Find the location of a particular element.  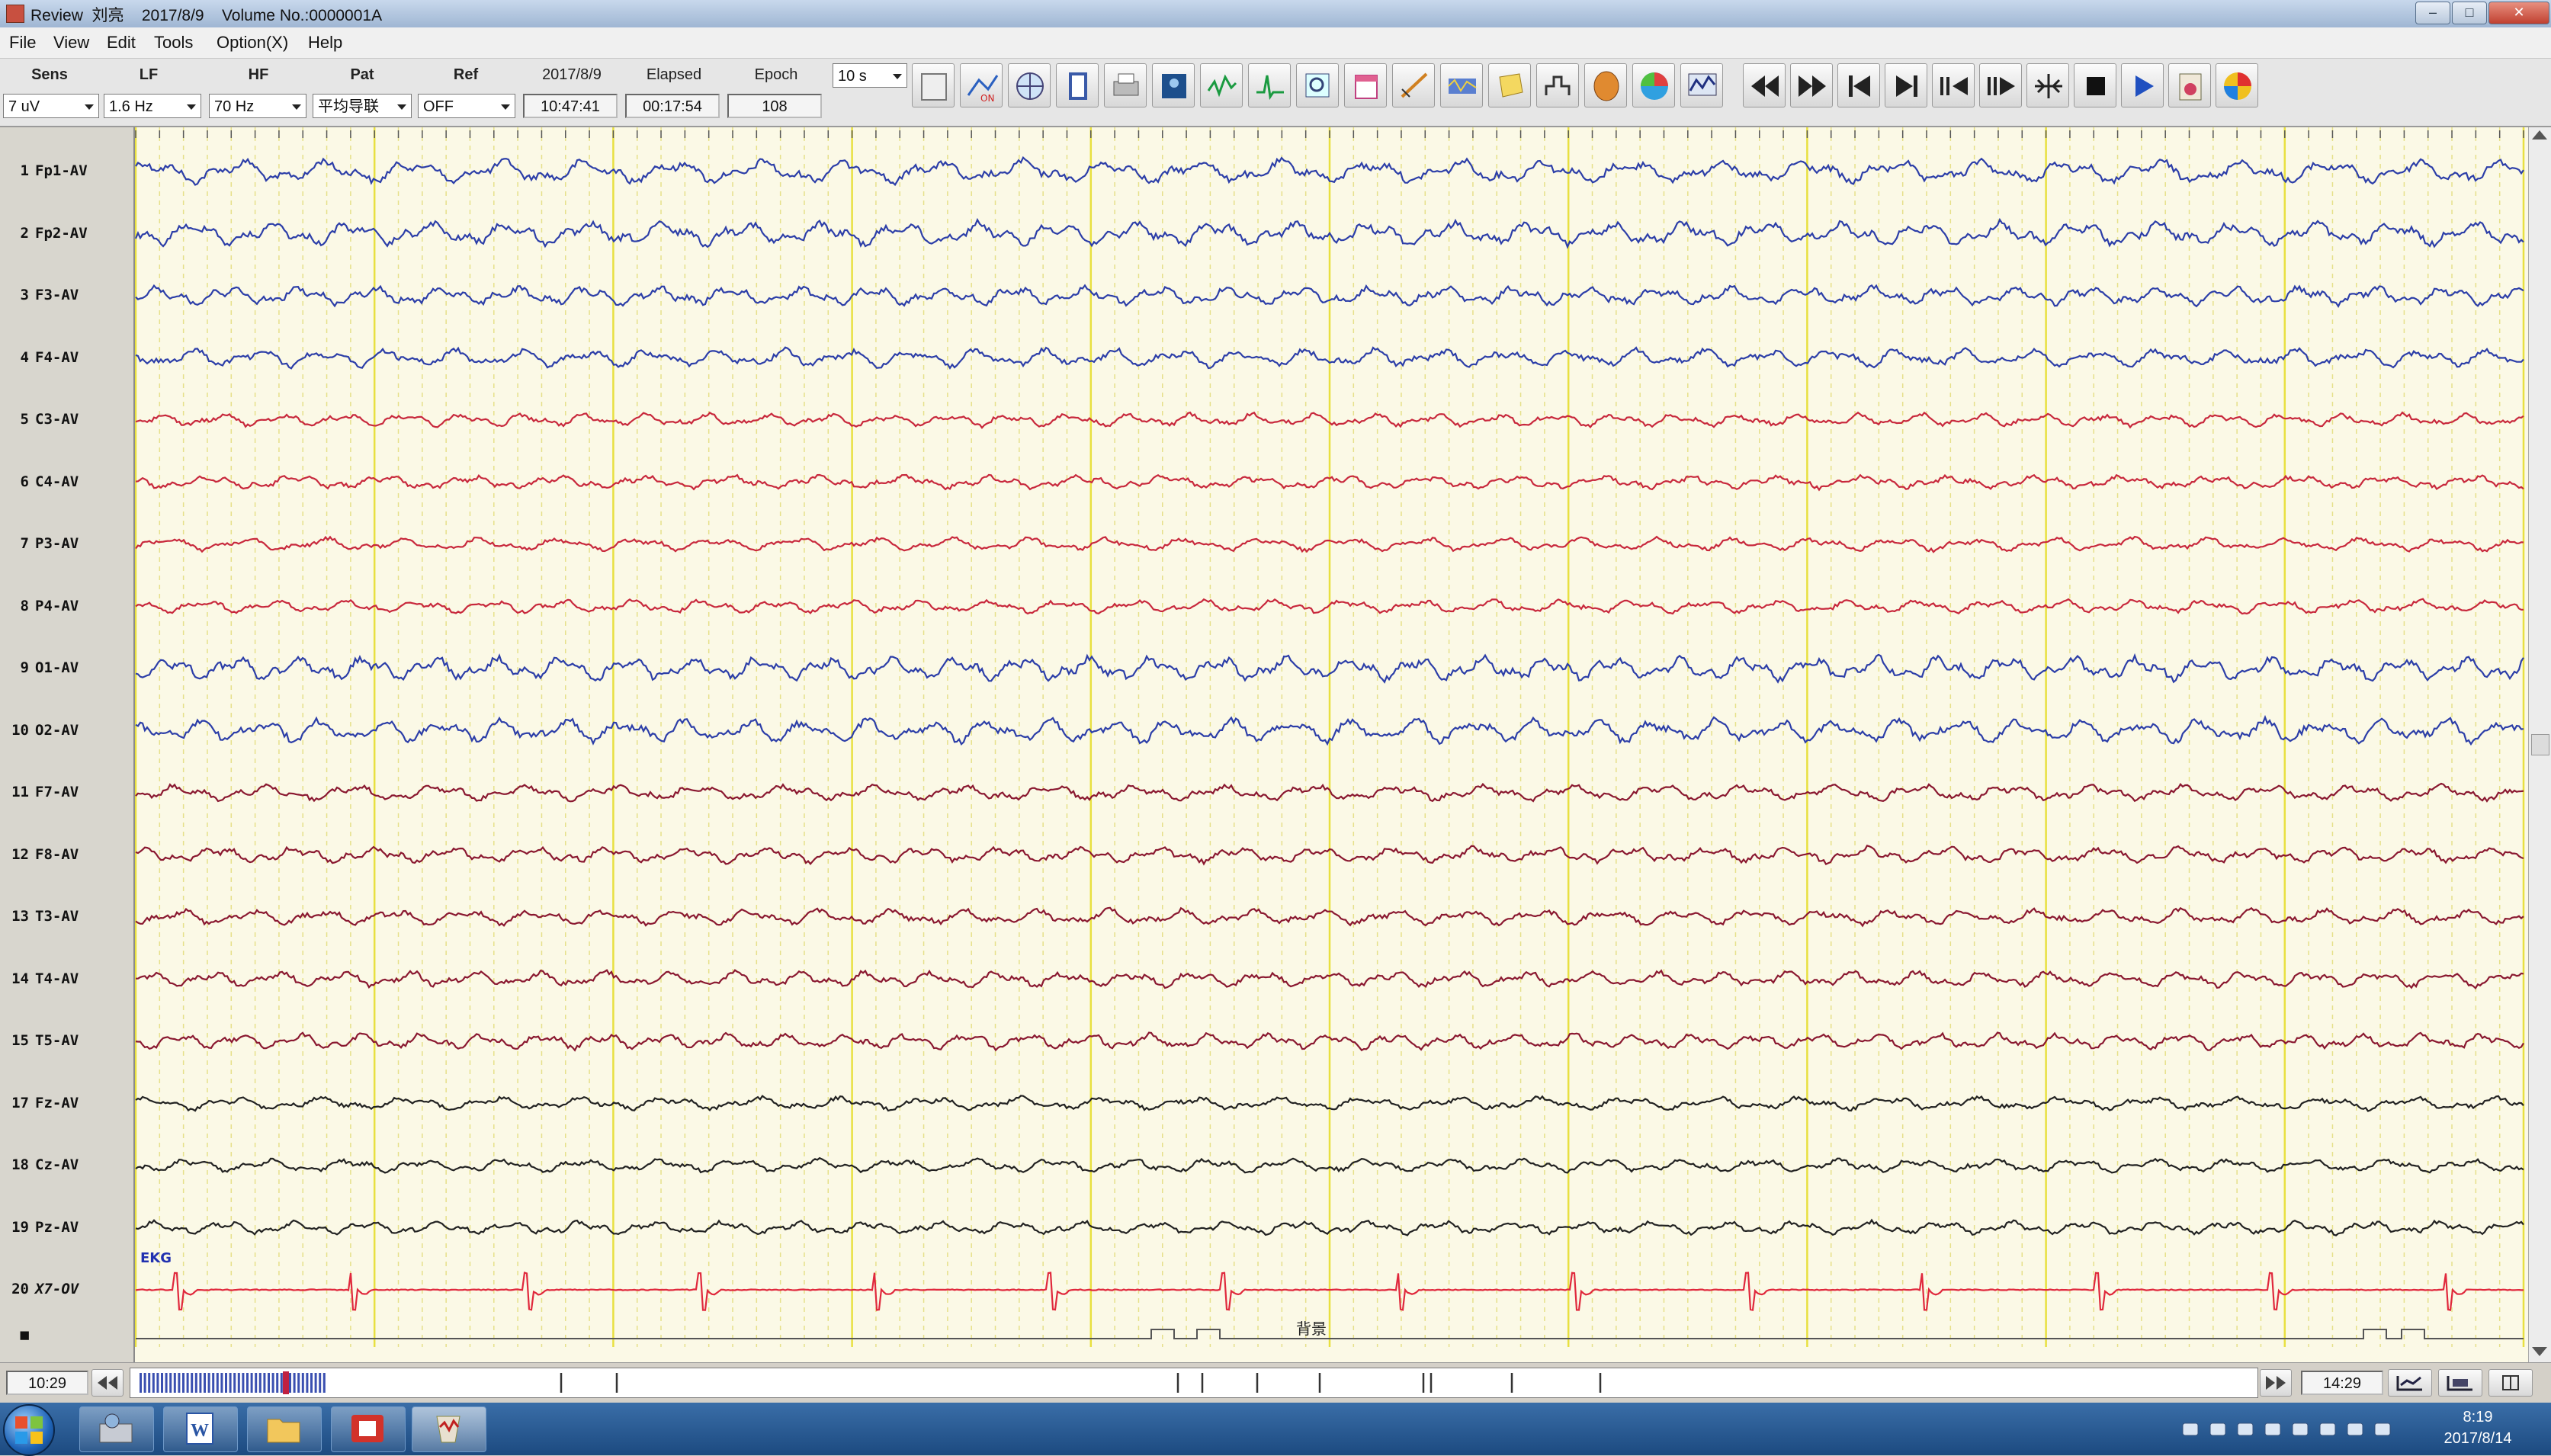

channel-name: P3-AV is located at coordinates (57, 543).